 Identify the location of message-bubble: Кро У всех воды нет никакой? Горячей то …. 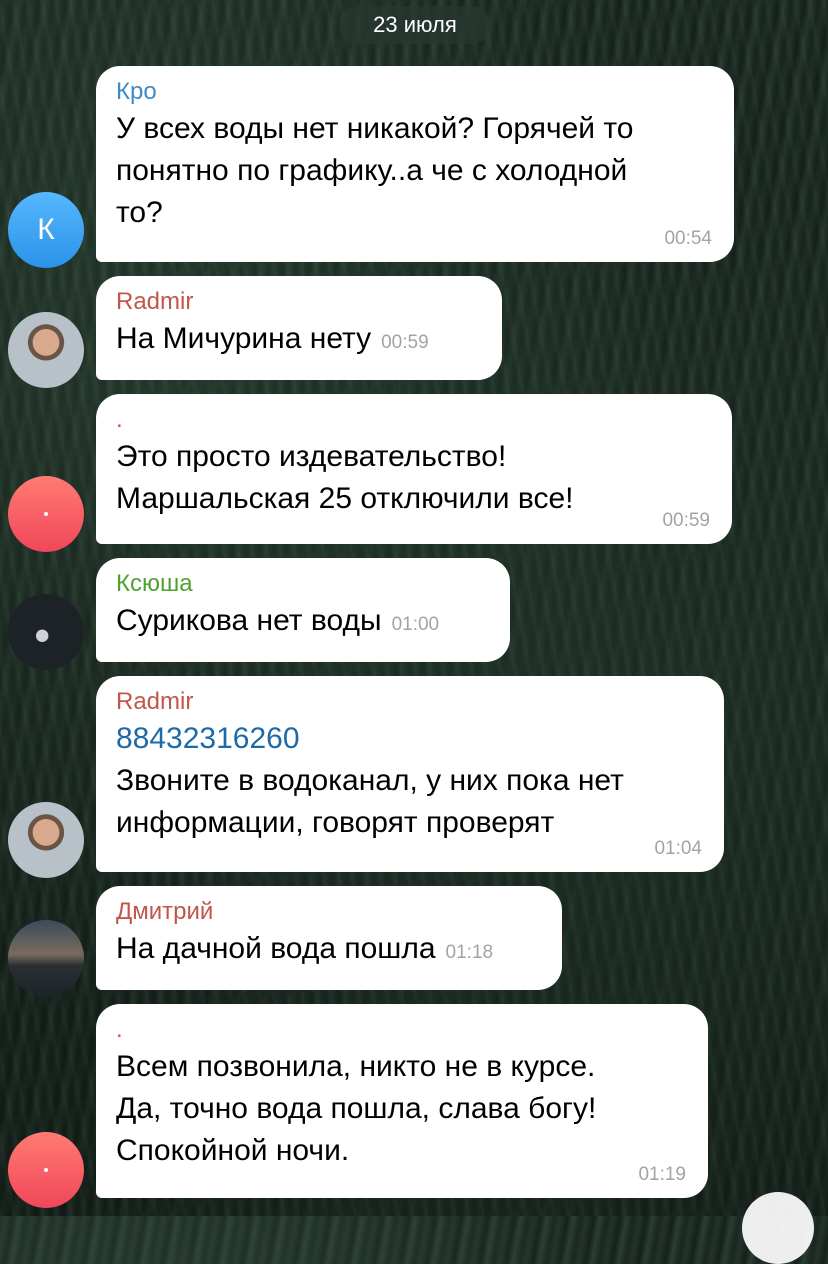
(415, 164).